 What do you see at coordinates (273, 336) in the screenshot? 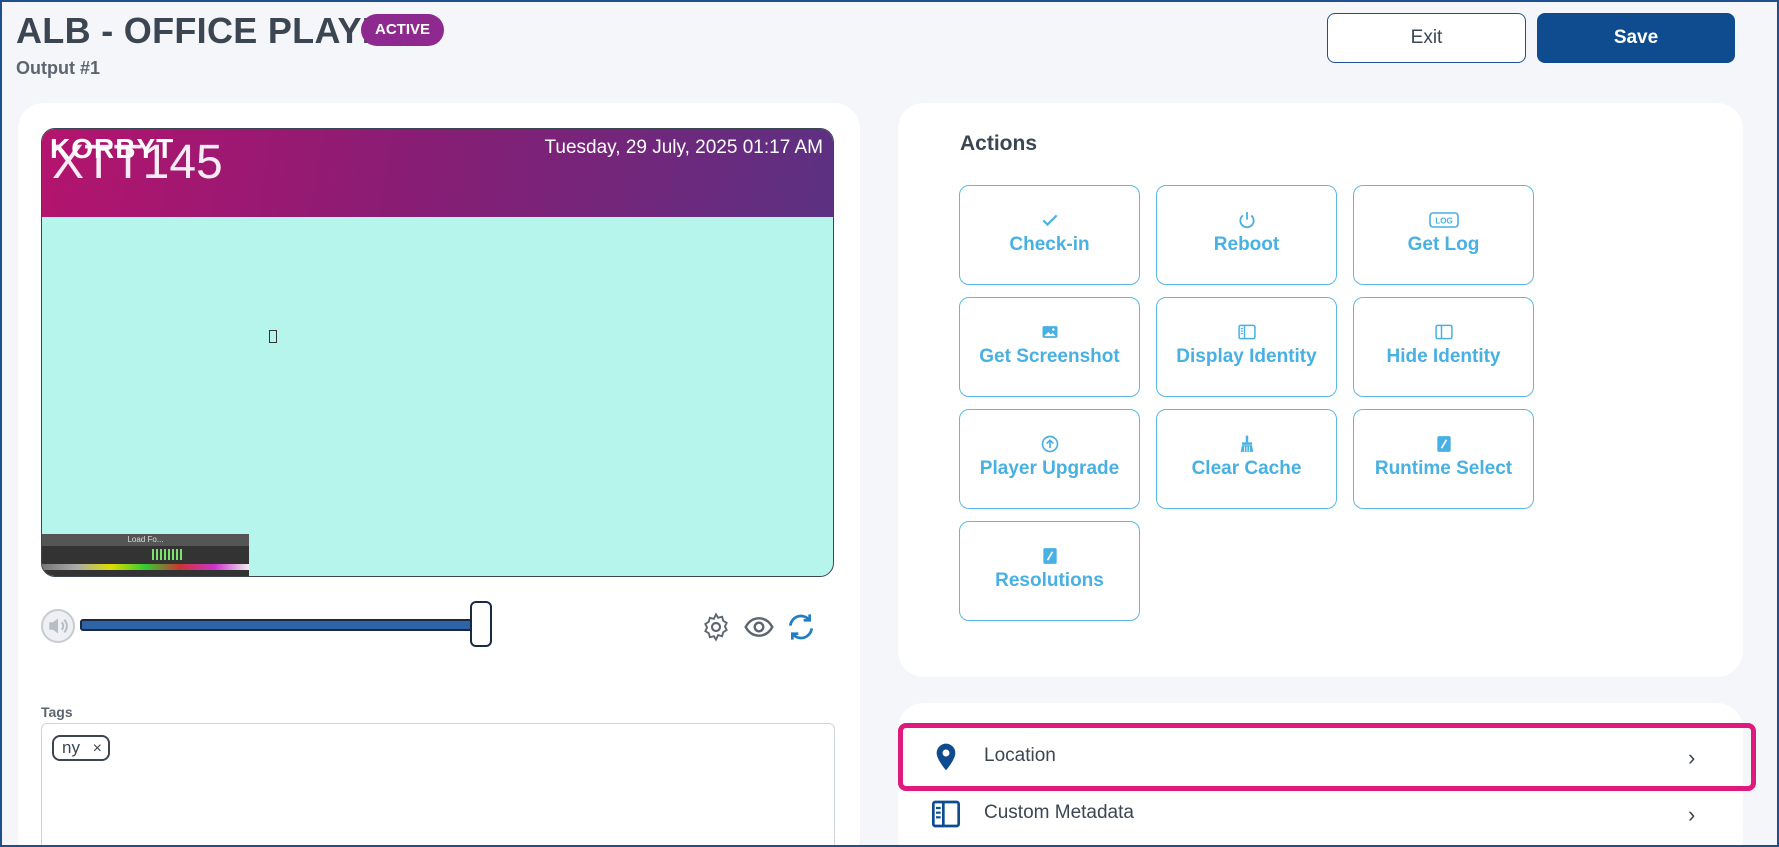
I see `cursor-glyph` at bounding box center [273, 336].